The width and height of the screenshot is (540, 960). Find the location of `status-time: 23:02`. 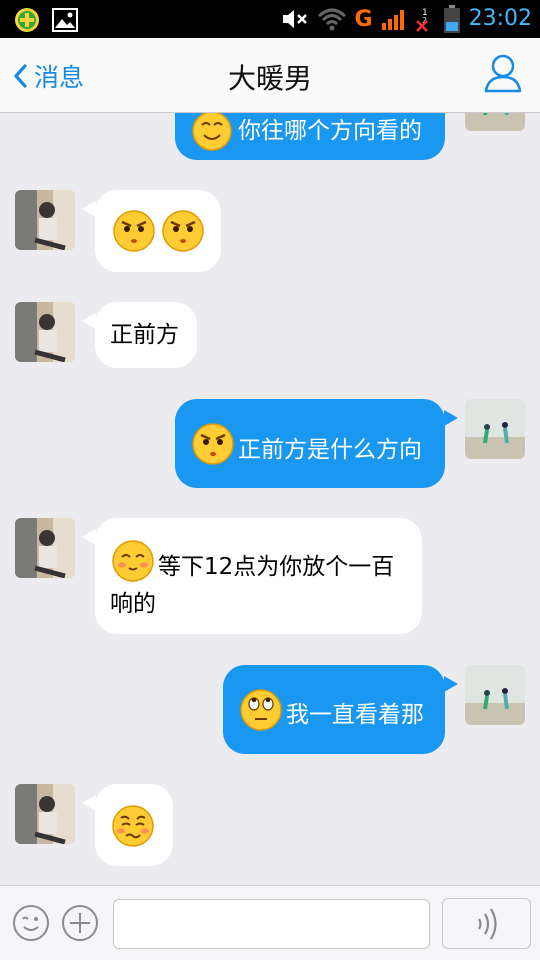

status-time: 23:02 is located at coordinates (500, 18).